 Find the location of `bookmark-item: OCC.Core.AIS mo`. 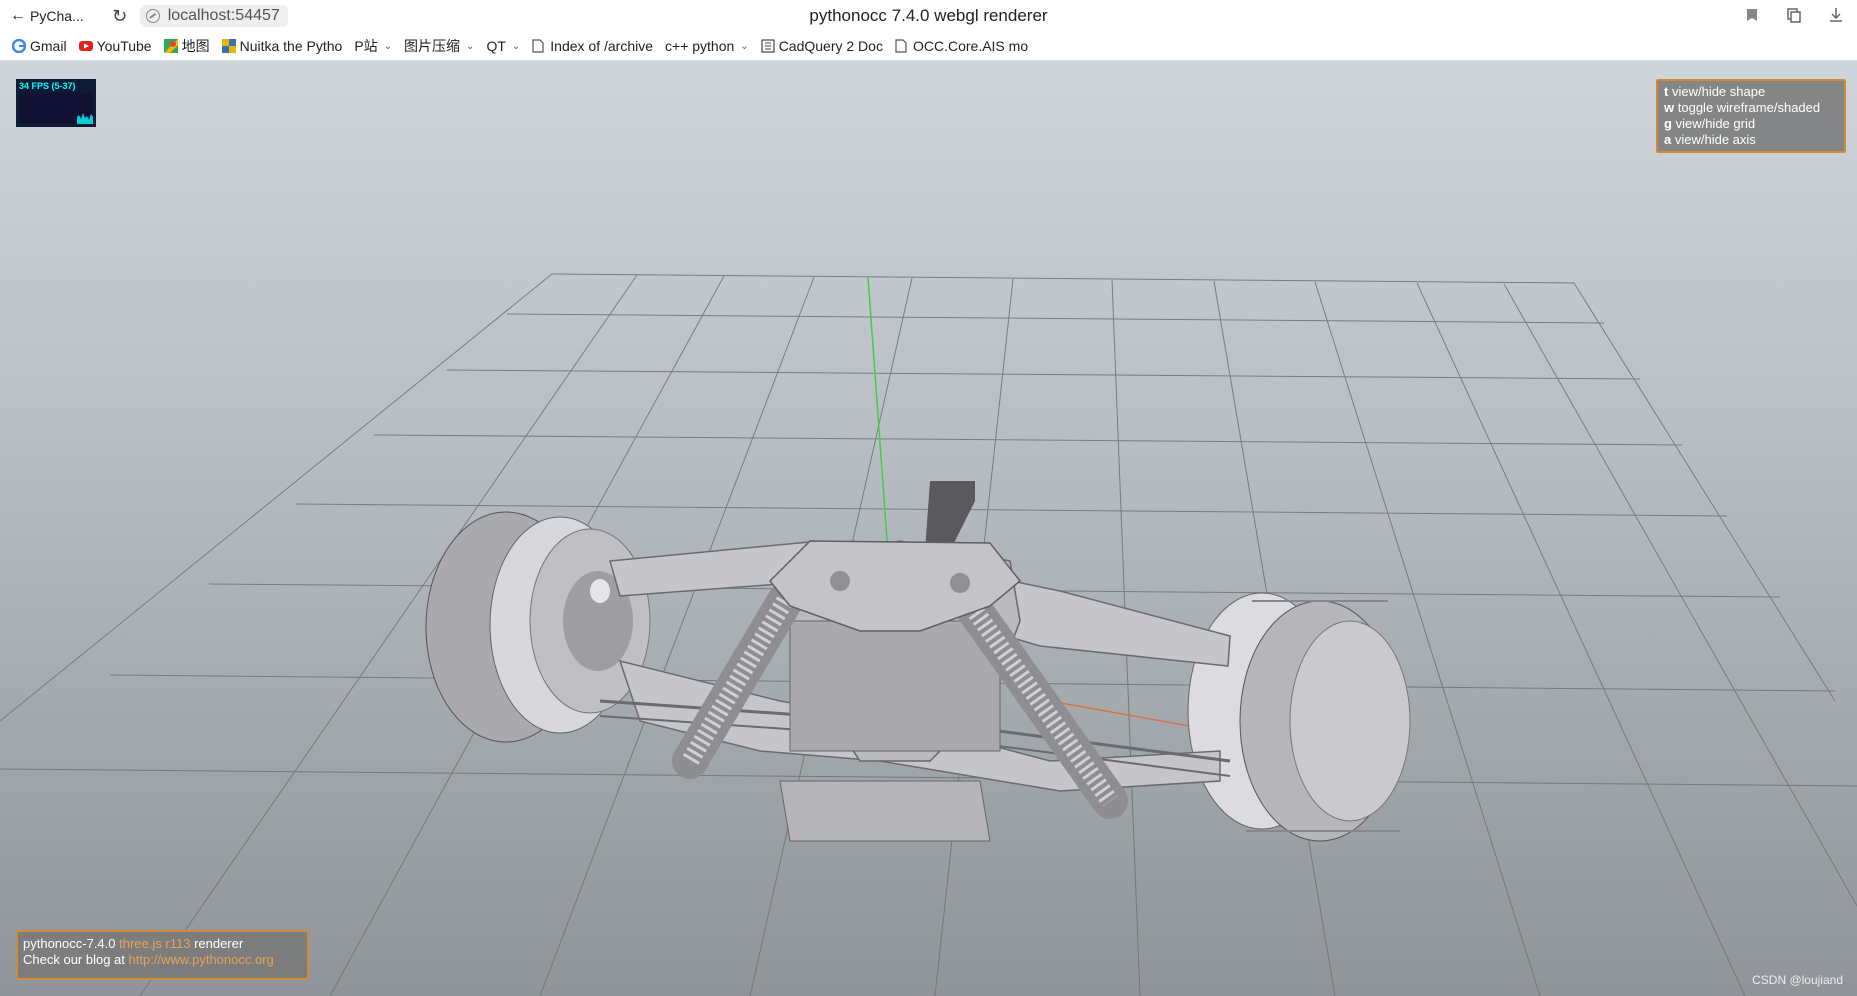

bookmark-item: OCC.Core.AIS mo is located at coordinates (961, 46).